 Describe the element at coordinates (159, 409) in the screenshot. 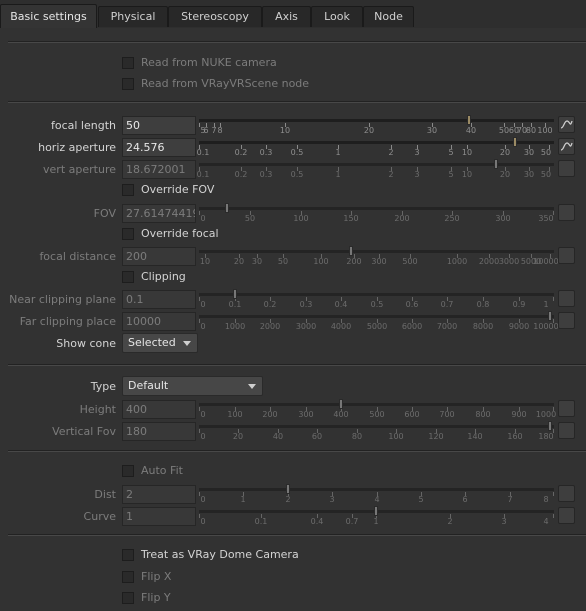

I see `height-field: 400` at that location.